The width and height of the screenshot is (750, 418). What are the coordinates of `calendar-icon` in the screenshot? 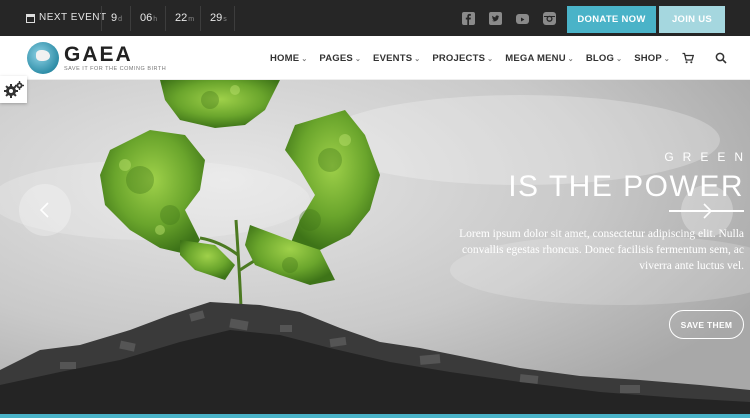 It's located at (30, 18).